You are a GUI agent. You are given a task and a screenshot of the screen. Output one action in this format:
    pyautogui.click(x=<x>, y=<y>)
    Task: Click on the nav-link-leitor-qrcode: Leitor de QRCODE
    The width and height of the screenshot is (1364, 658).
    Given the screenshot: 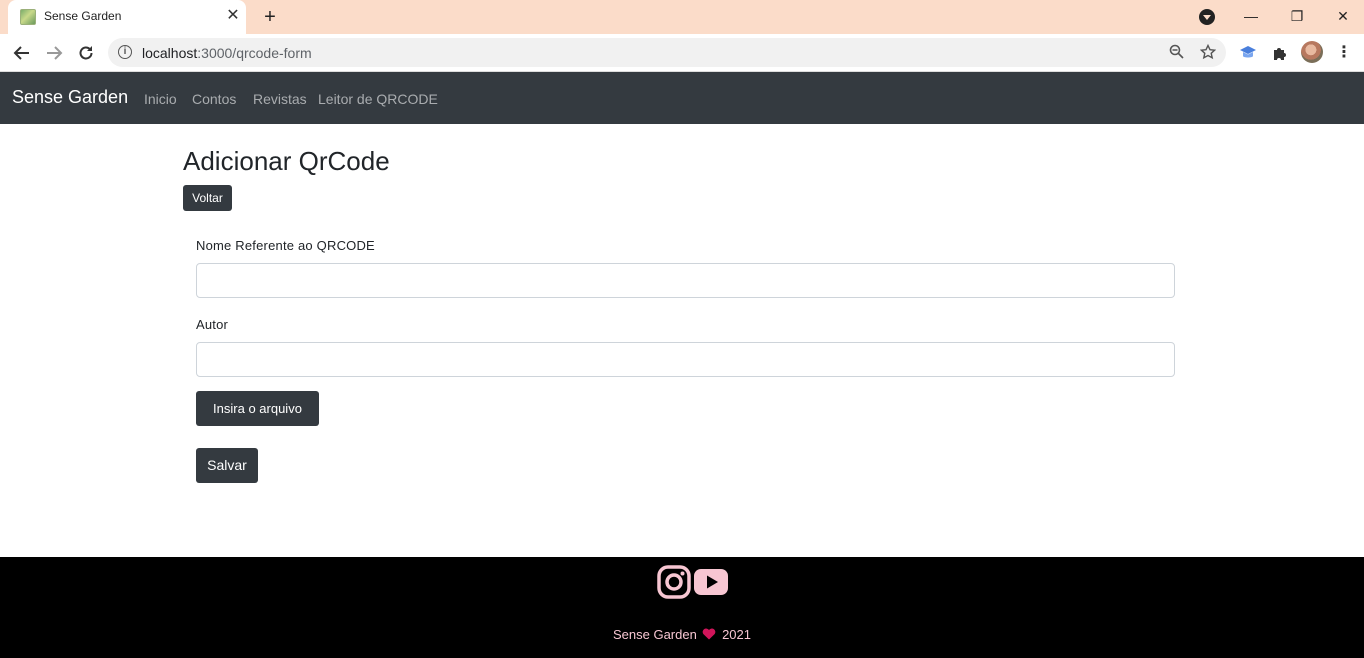 What is the action you would take?
    pyautogui.click(x=378, y=99)
    